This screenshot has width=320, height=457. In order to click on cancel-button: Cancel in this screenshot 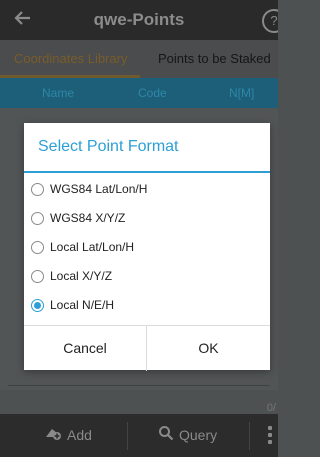, I will do `click(85, 348)`.